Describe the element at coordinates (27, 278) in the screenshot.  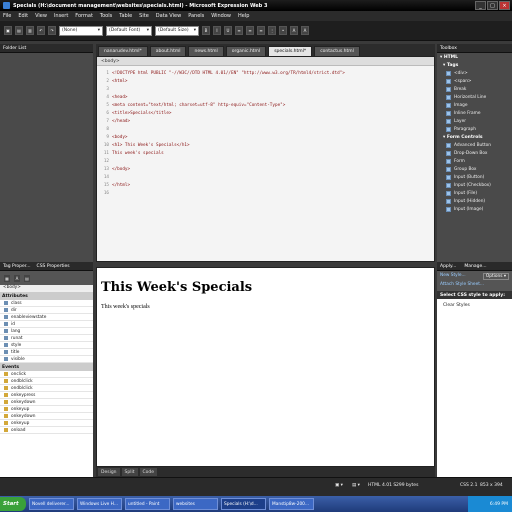
I see `show-set-icon: ▤` at that location.